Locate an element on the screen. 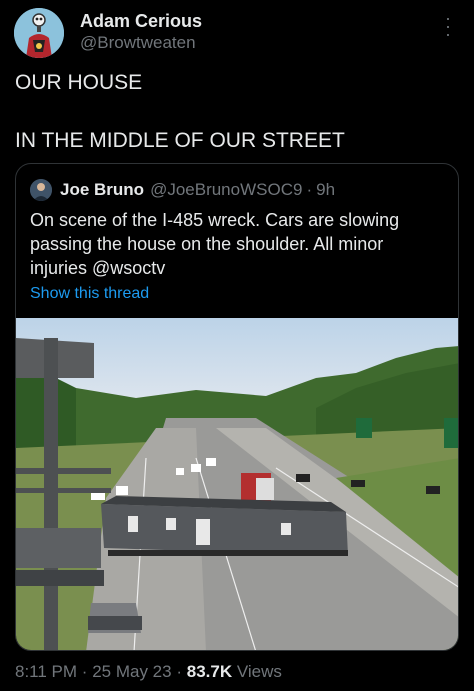 Image resolution: width=474 pixels, height=691 pixels. tweet-date: 25 May 23 is located at coordinates (131, 671).